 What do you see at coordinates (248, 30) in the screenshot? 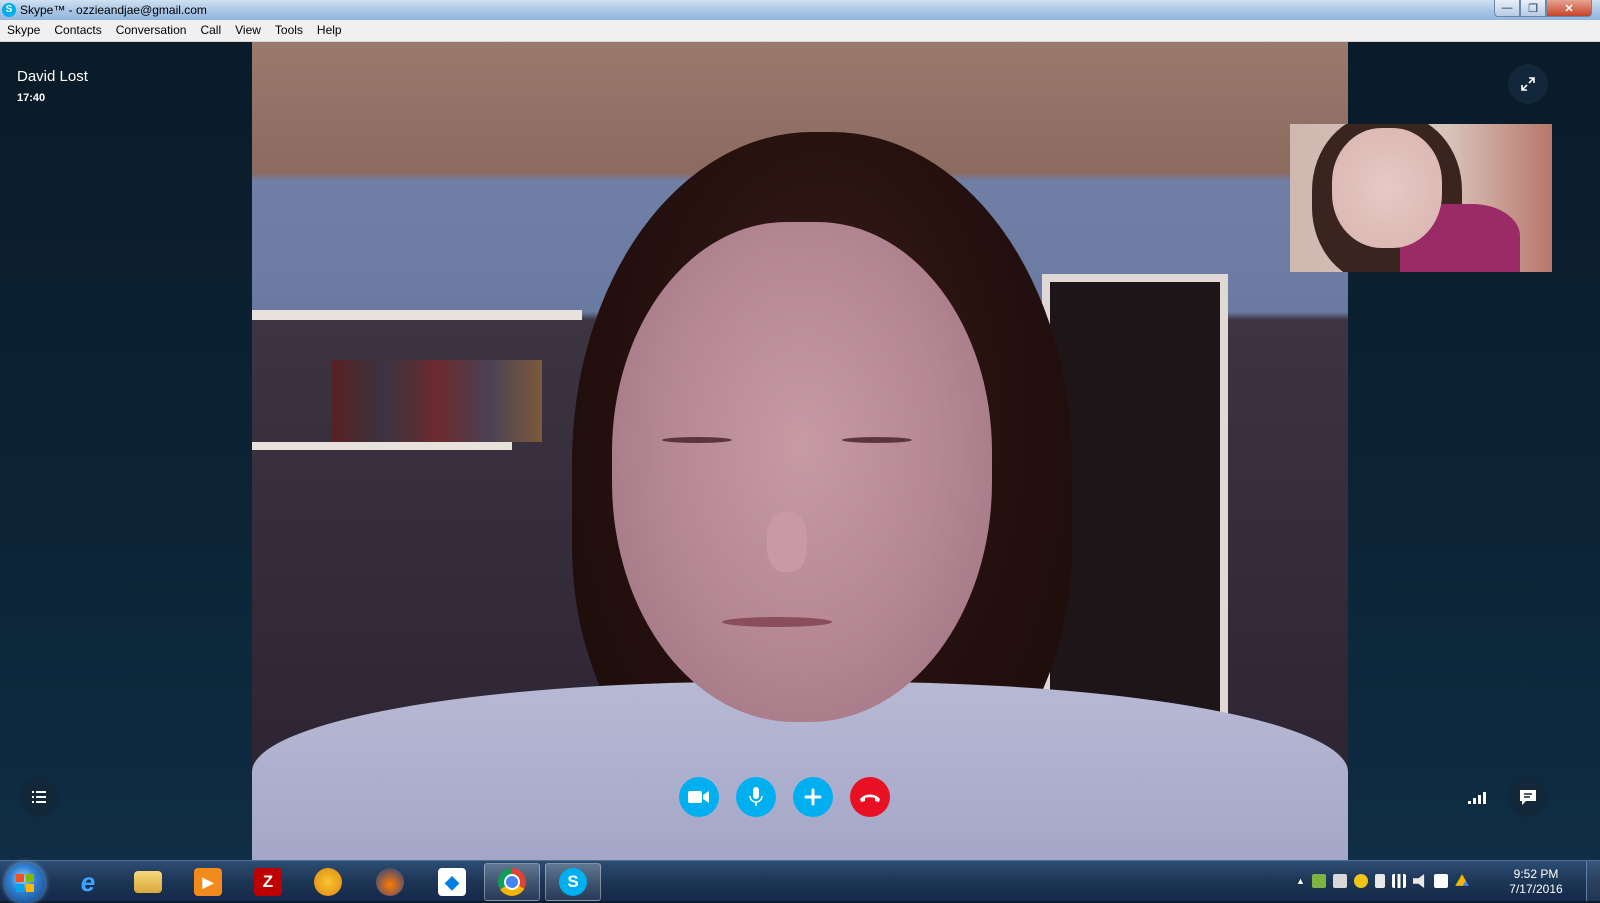
I see `menu-view: View` at bounding box center [248, 30].